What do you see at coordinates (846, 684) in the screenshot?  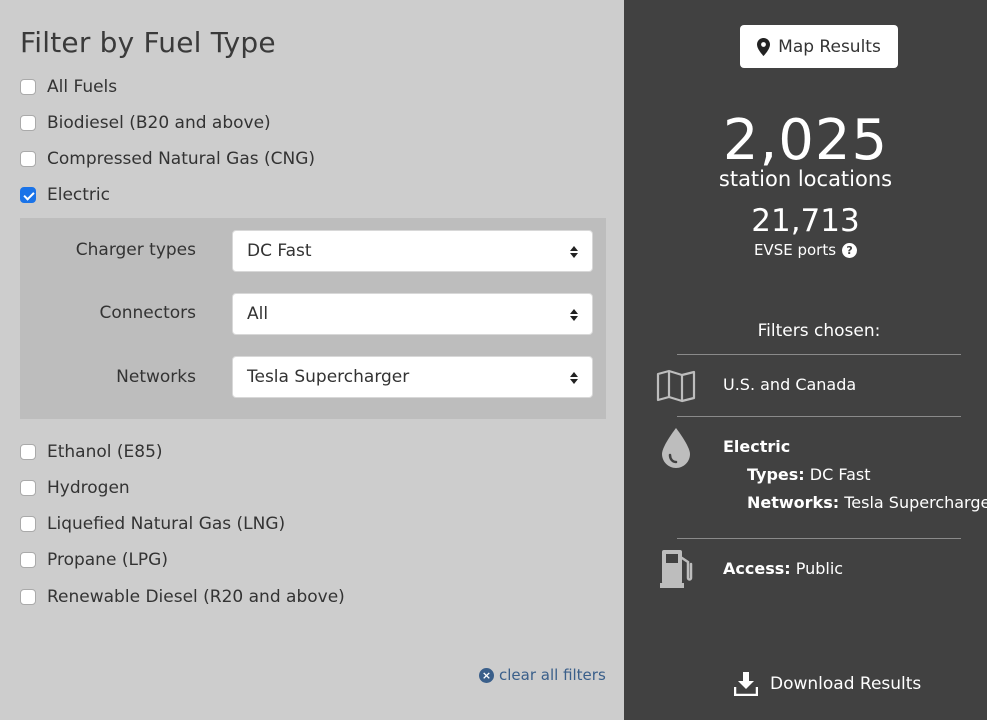 I see `download-results-label: Download Results` at bounding box center [846, 684].